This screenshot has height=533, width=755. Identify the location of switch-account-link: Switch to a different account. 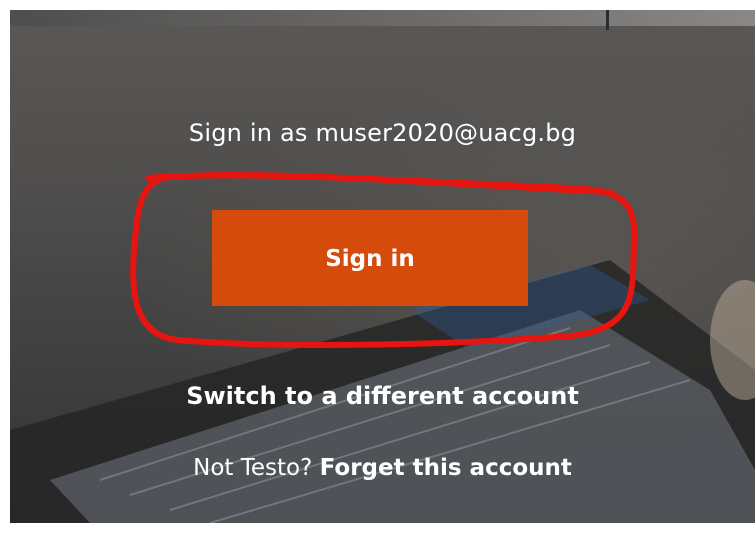
(382, 396).